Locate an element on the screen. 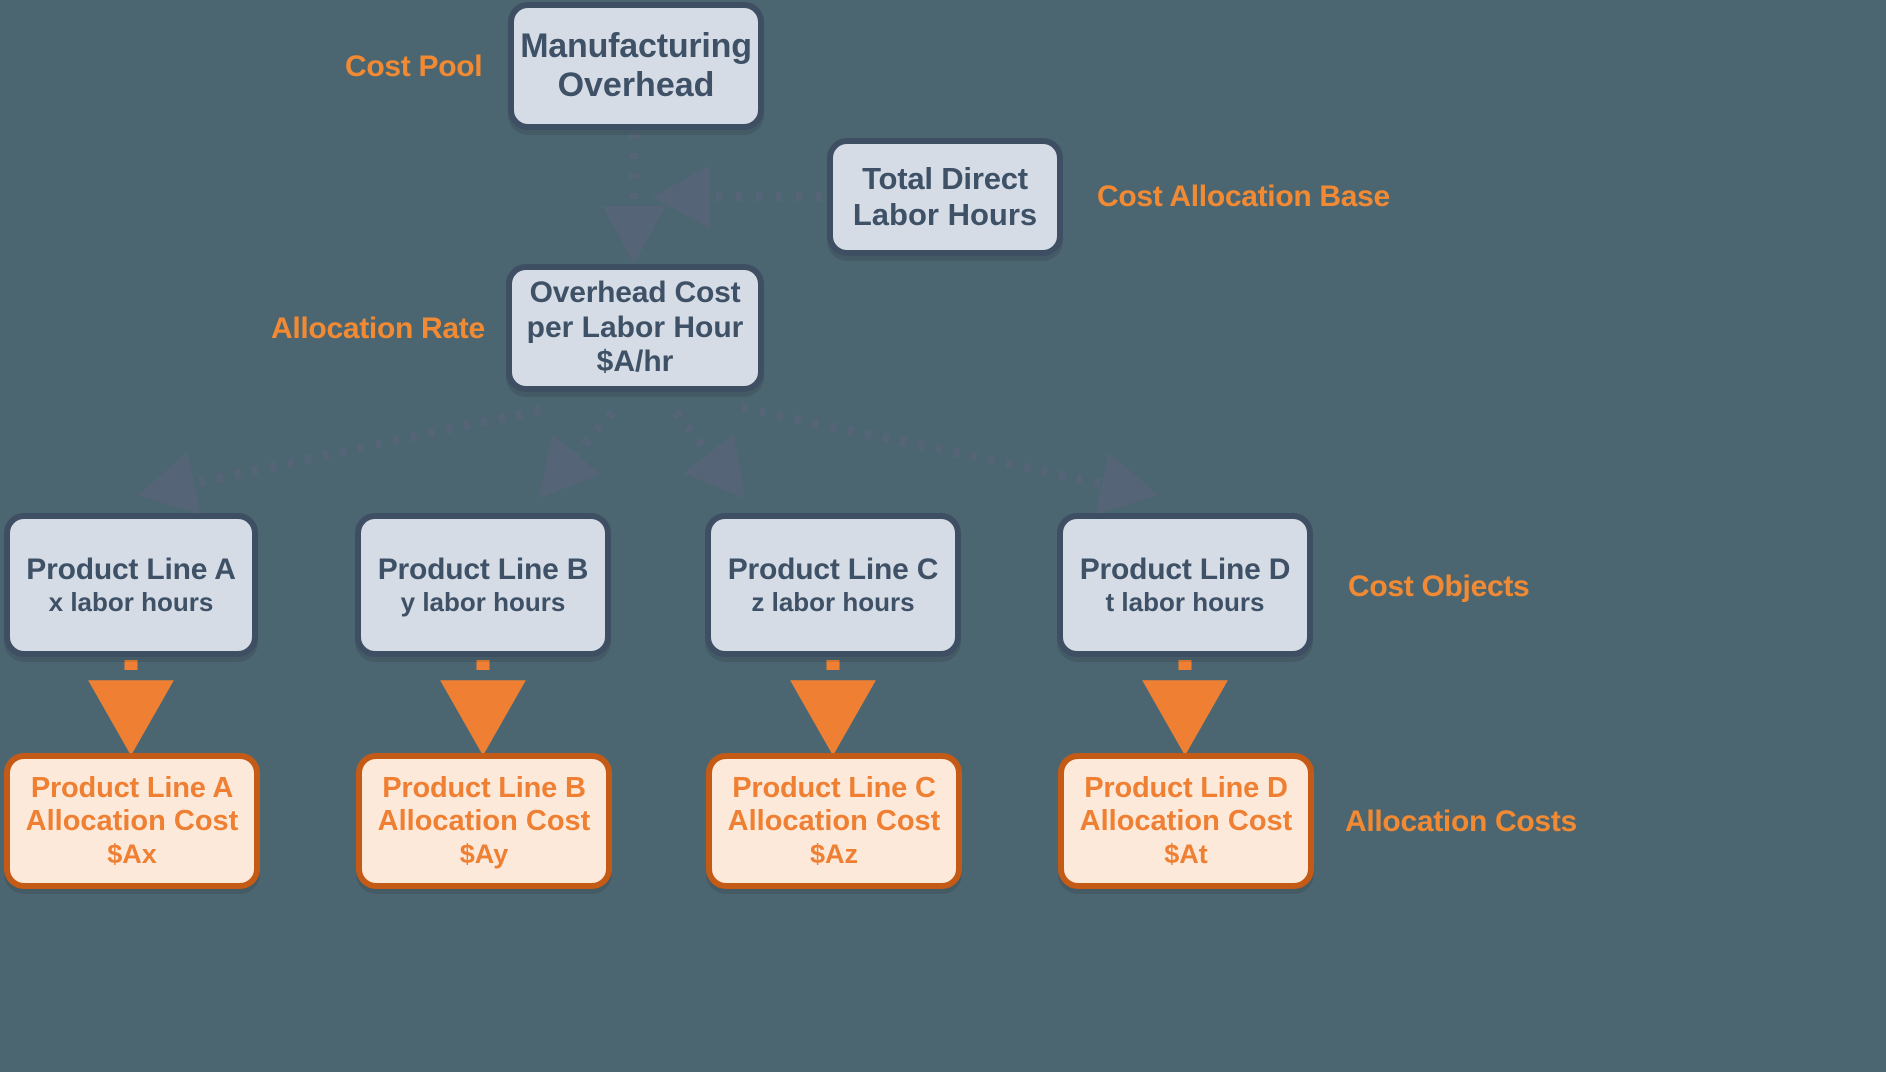  product-line-name: Product Line B is located at coordinates (483, 569).